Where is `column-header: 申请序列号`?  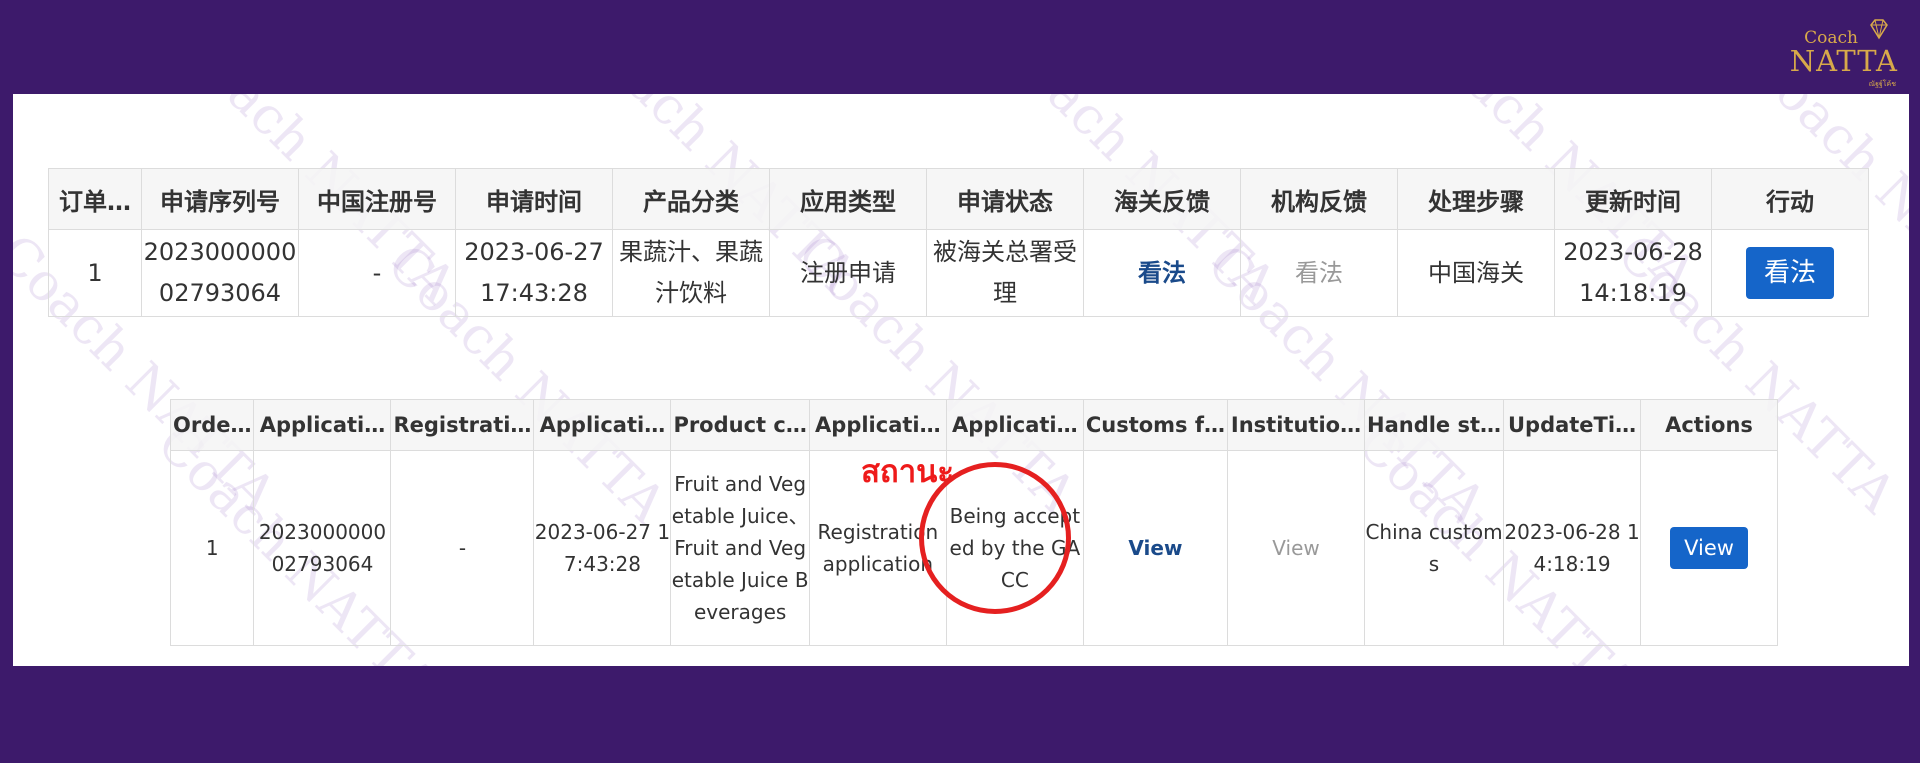
column-header: 申请序列号 is located at coordinates (220, 199).